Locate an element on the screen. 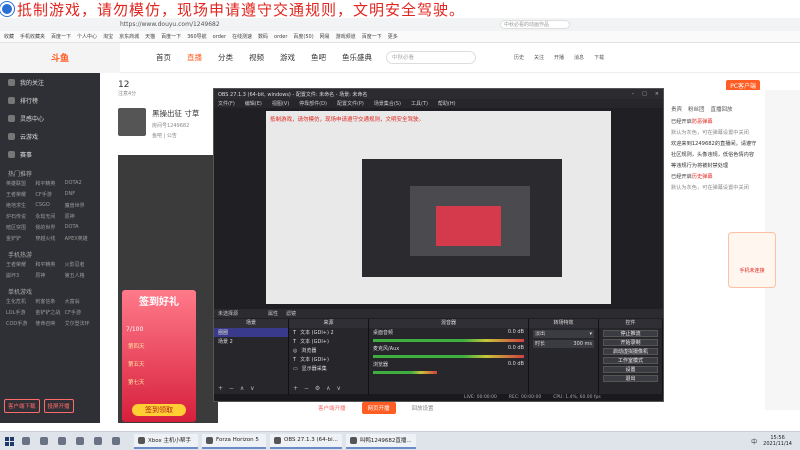 The width and height of the screenshot is (800, 450). bookmark-item: 百度一下 is located at coordinates (61, 36).